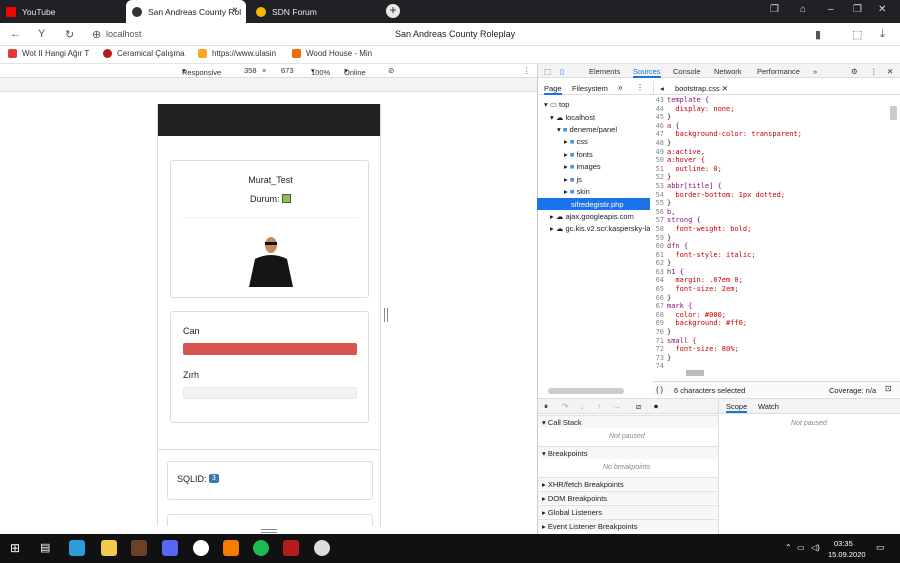 Image resolution: width=900 pixels, height=563 pixels. Describe the element at coordinates (628, 483) in the screenshot. I see `section-xhr: ▸ XHR/fetch Breakpoints` at that location.